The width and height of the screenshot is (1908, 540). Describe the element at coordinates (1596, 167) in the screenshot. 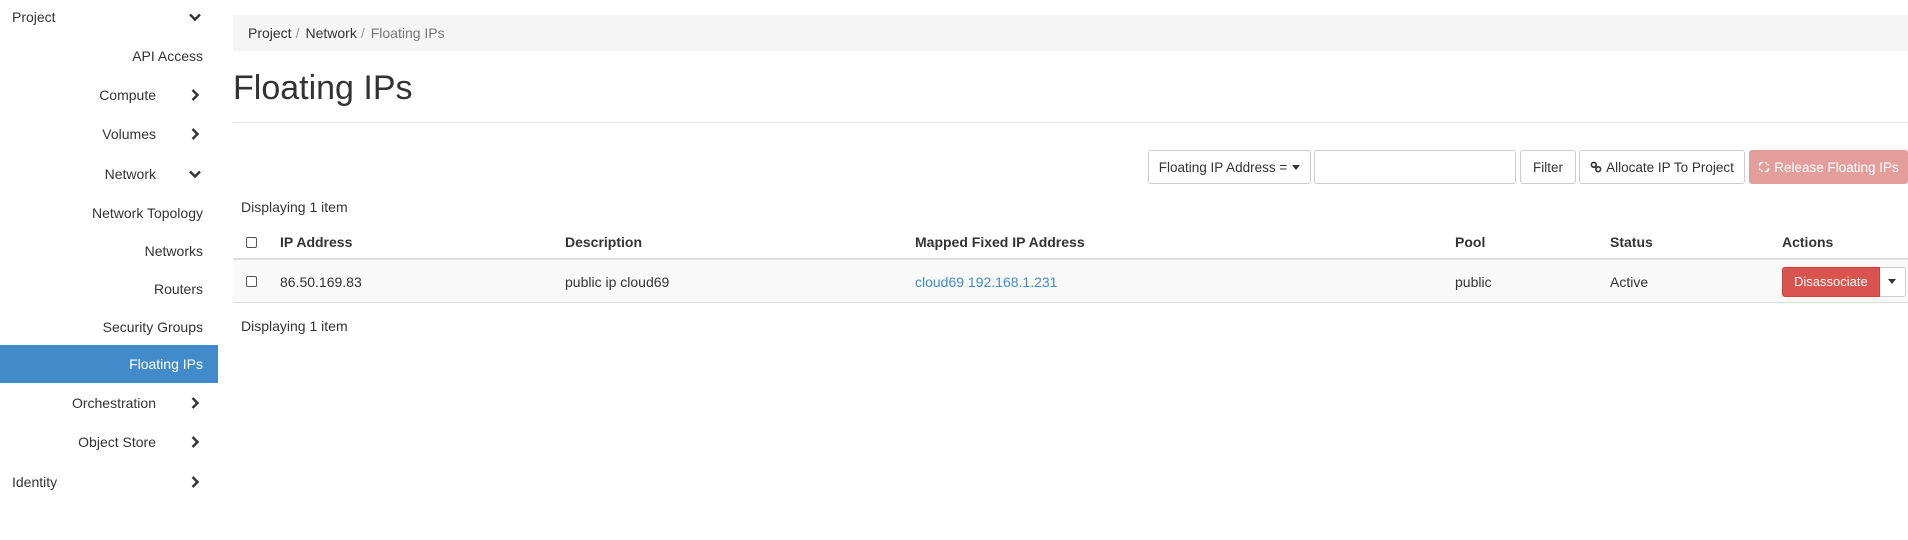

I see `link-icon` at that location.